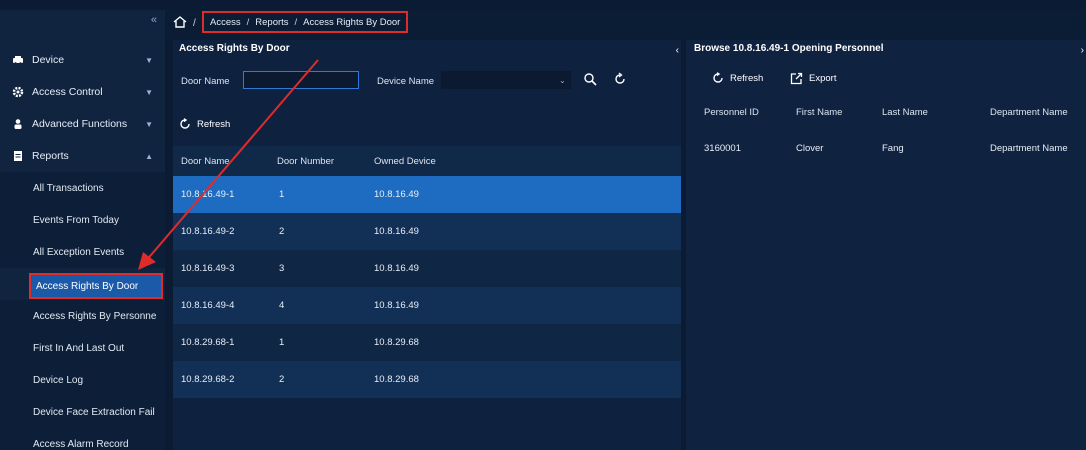 The width and height of the screenshot is (1086, 450). Describe the element at coordinates (1029, 148) in the screenshot. I see `cell-department-name: Department Name` at that location.